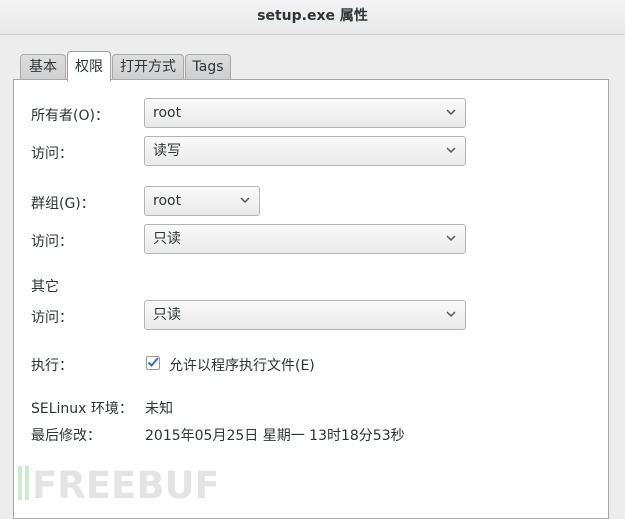 The image size is (625, 519). I want to click on owner-access-label: 访问：, so click(52, 154).